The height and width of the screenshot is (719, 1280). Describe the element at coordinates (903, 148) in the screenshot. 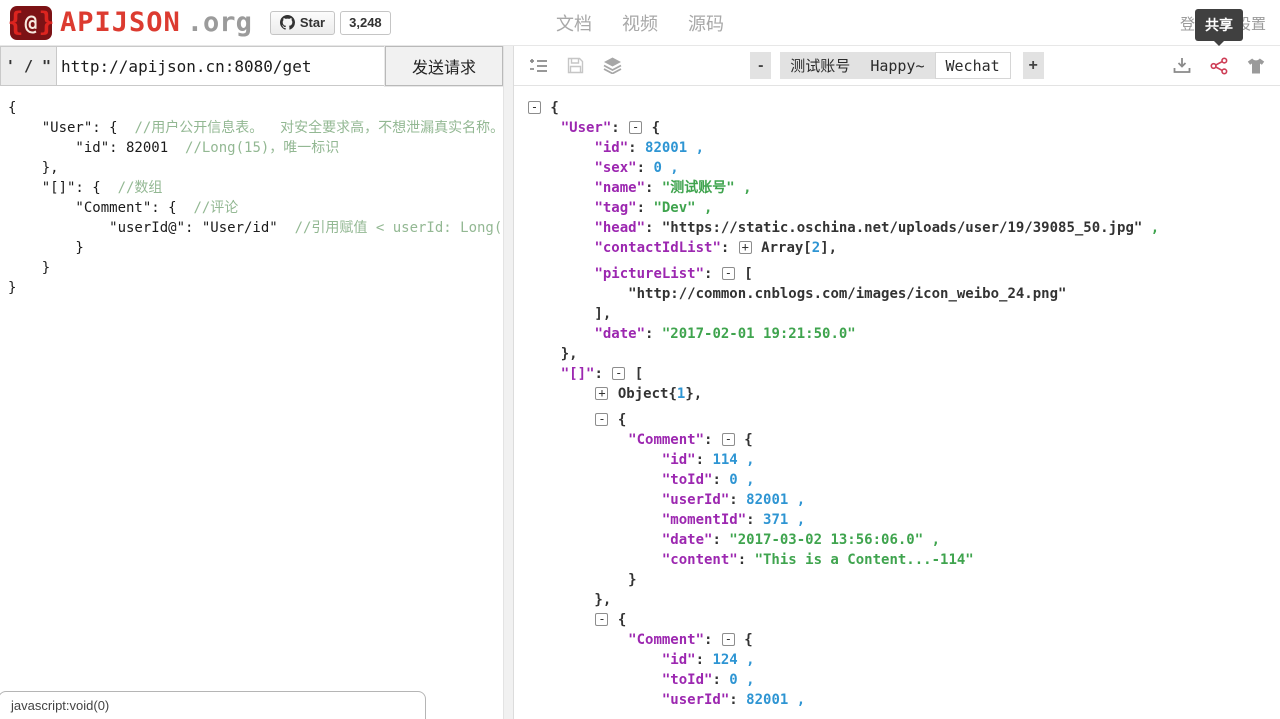

I see `json-line: "id": 82001 ,` at that location.